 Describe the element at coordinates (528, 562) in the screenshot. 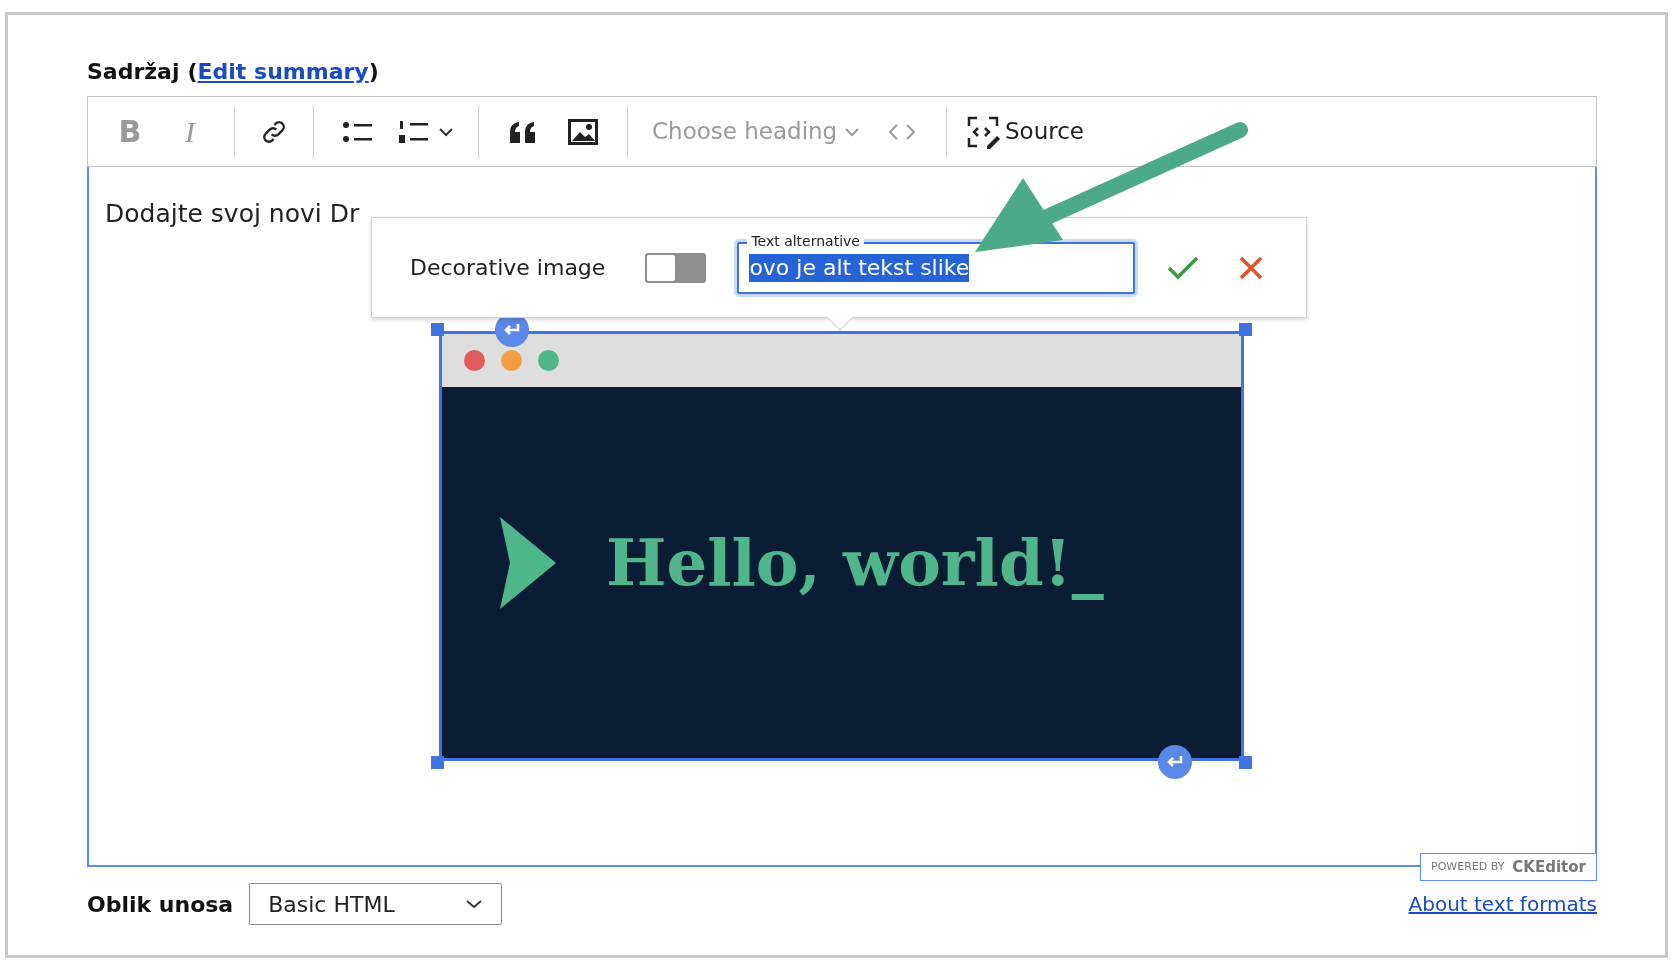

I see `chevron-logo-icon` at that location.